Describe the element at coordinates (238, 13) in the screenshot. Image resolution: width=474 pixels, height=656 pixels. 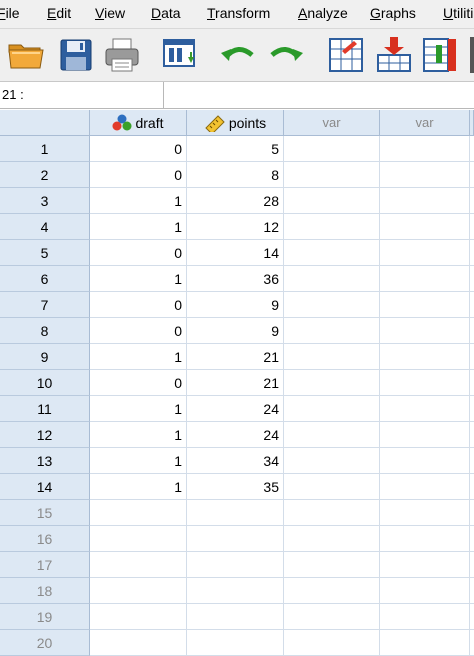
I see `menu-transform: Transform` at that location.